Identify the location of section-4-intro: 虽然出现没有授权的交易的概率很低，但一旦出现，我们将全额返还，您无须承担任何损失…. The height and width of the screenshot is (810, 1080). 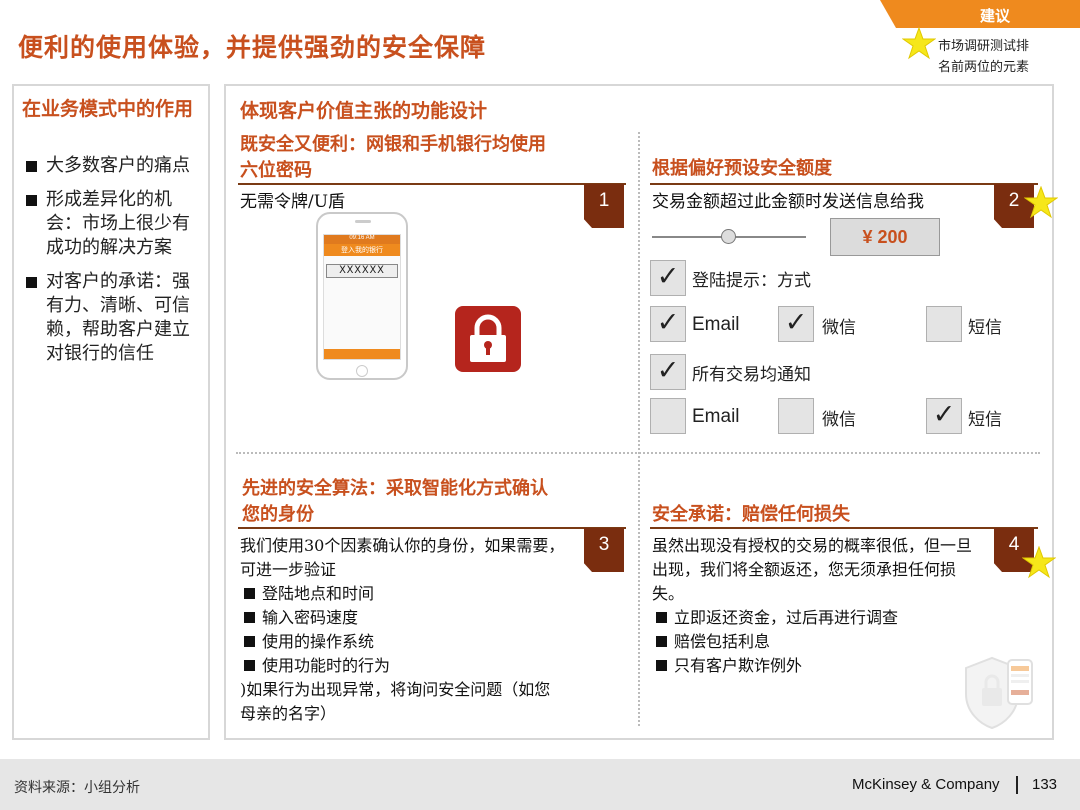
(812, 569).